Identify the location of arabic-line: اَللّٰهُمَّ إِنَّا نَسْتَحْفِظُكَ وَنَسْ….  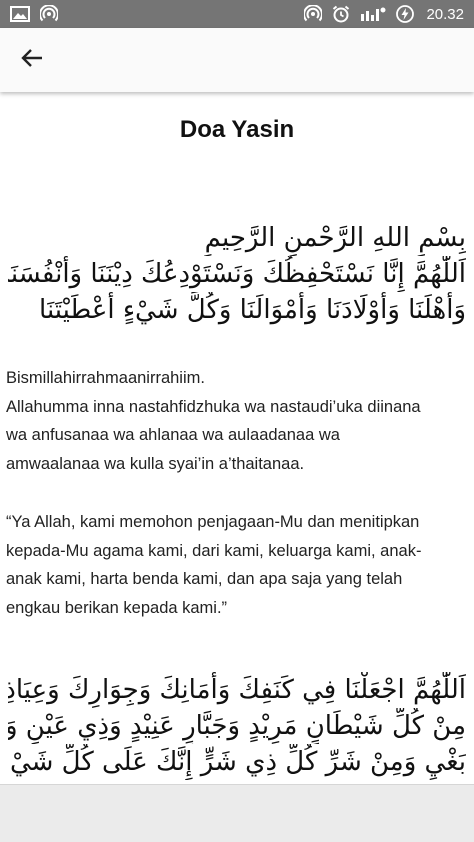
(237, 274).